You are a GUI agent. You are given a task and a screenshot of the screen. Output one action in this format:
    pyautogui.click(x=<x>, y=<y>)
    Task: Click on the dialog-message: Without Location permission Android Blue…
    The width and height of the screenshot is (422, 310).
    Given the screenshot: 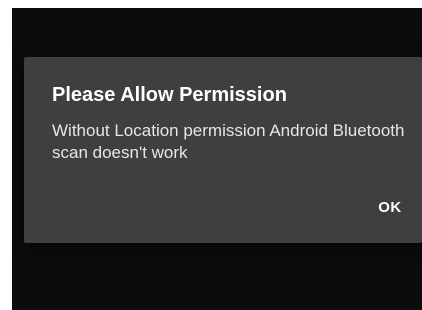 What is the action you would take?
    pyautogui.click(x=228, y=141)
    